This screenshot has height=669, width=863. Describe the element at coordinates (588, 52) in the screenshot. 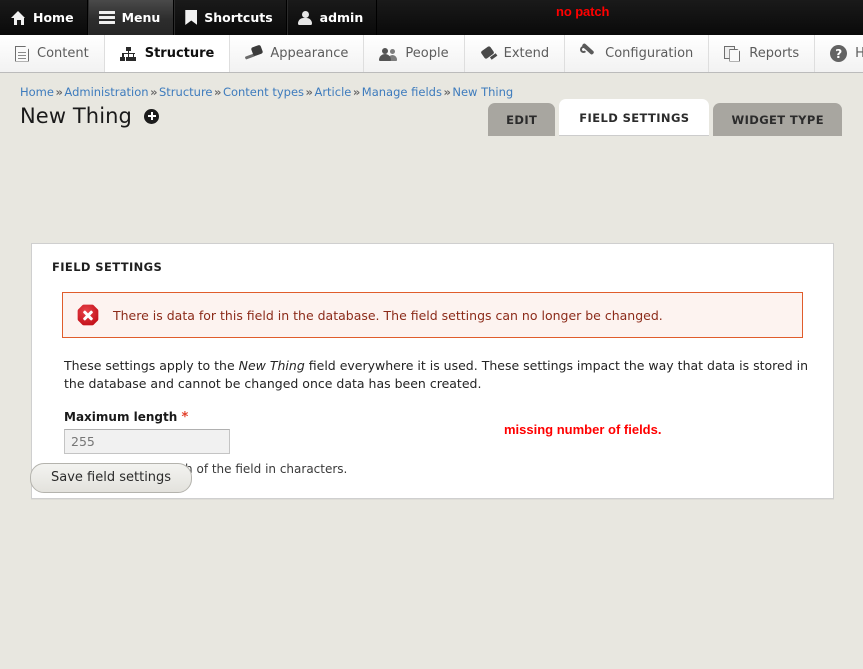

I see `wrench-icon` at that location.